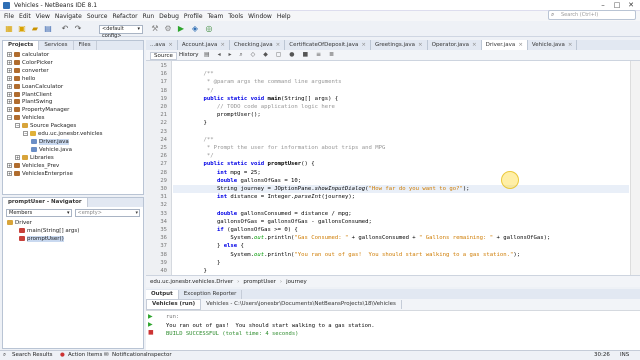 The height and width of the screenshot is (360, 640). I want to click on editor-tab: Driver.java ×, so click(504, 45).